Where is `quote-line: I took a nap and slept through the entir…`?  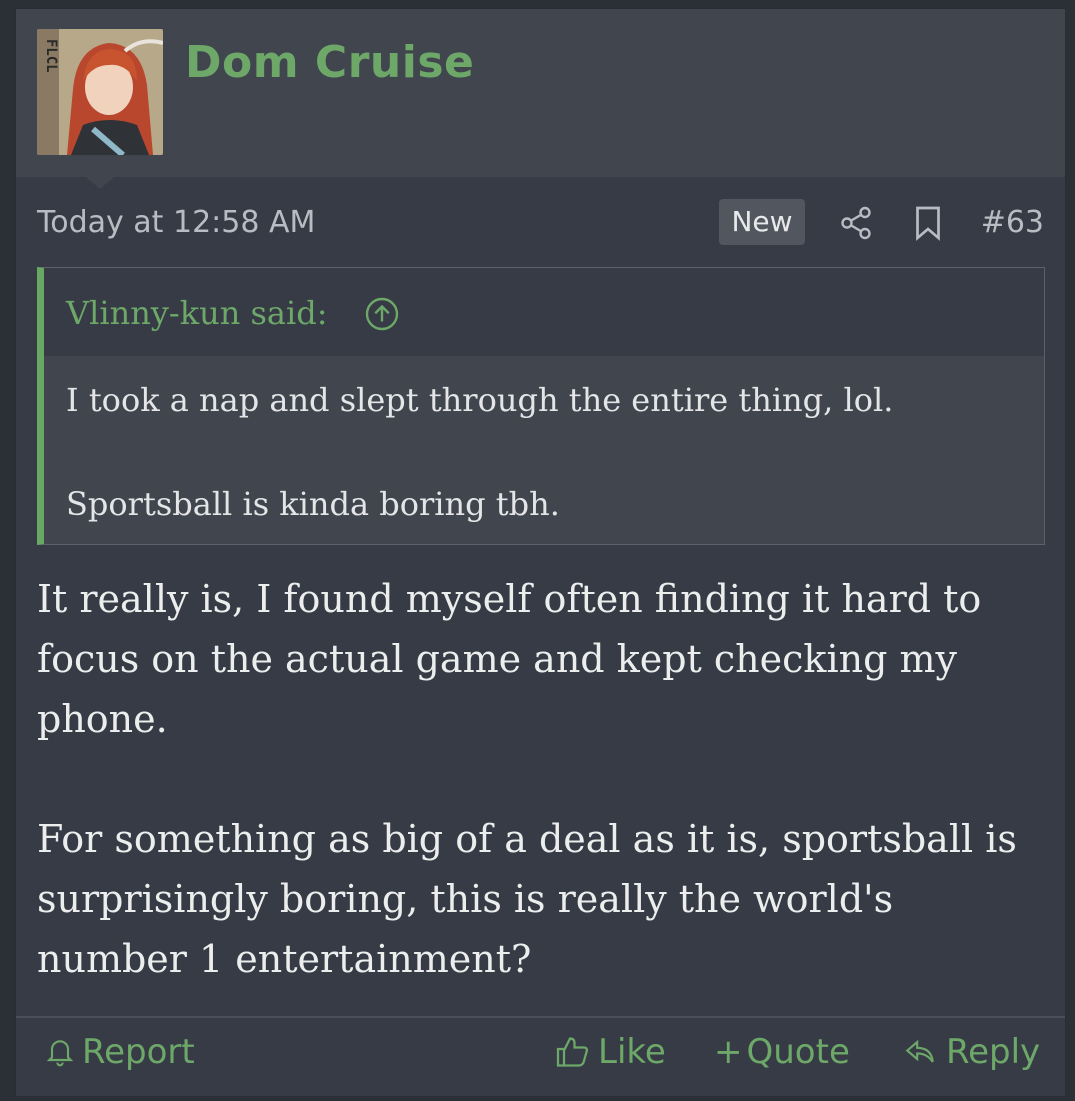 quote-line: I took a nap and slept through the entir… is located at coordinates (480, 400).